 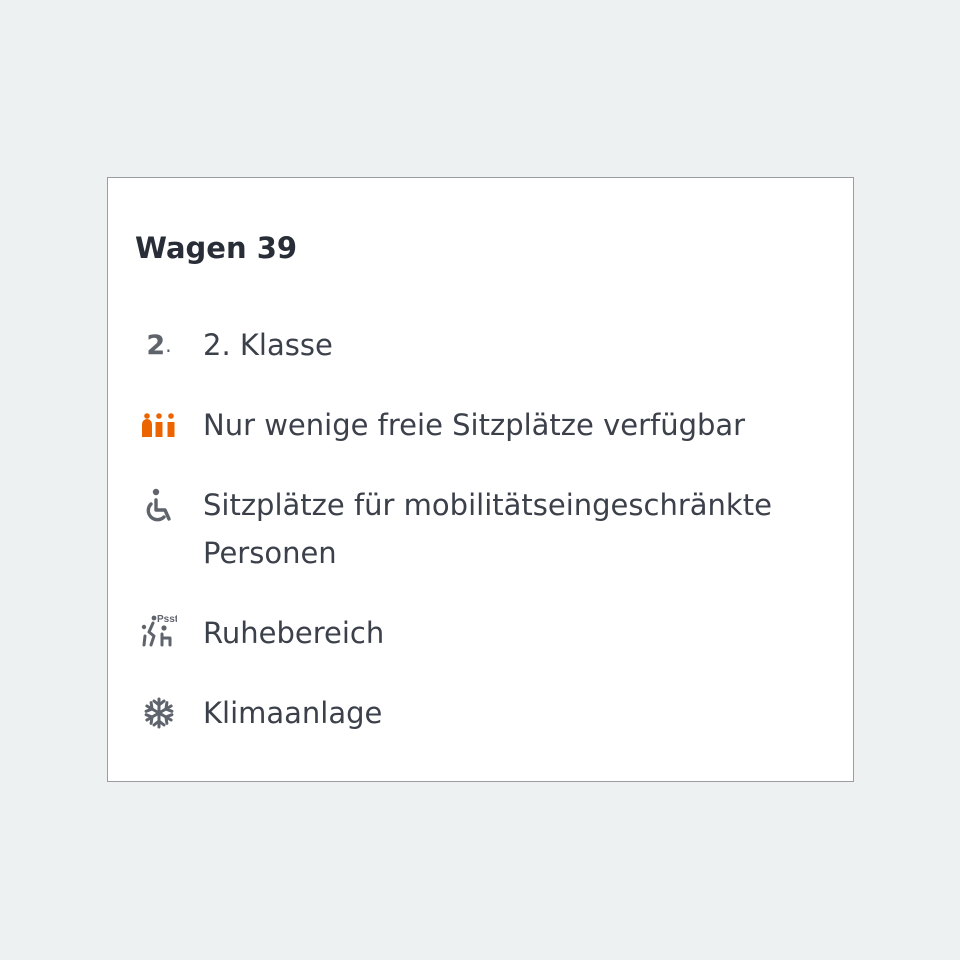 I want to click on feature-label-occupancy: Nur wenige freie Sitzplätze verfügbar, so click(x=474, y=425).